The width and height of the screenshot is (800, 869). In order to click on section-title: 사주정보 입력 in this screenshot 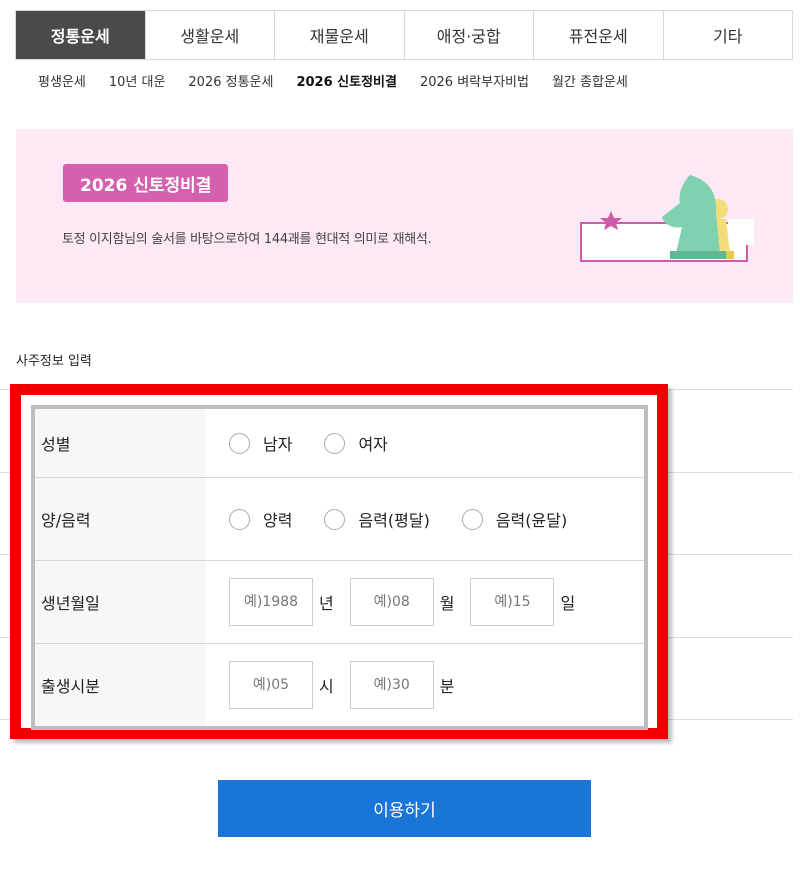, I will do `click(54, 361)`.